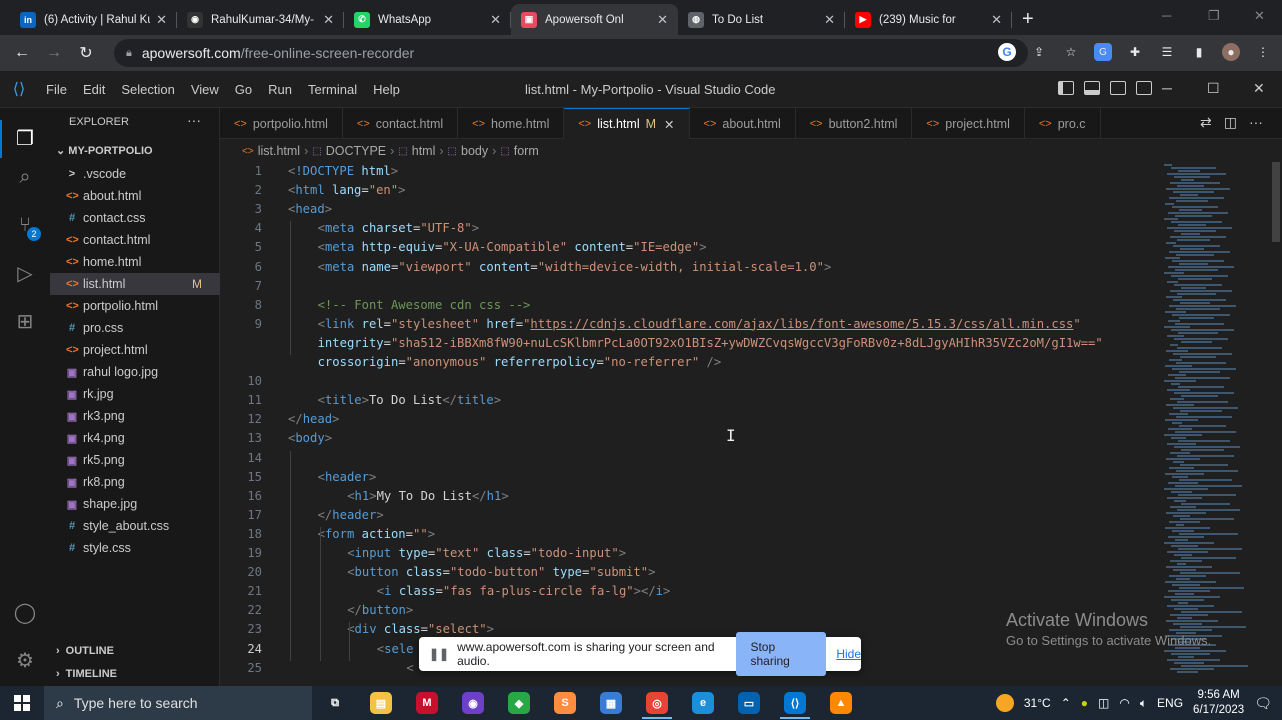 The width and height of the screenshot is (1282, 720). Describe the element at coordinates (26, 226) in the screenshot. I see `source-control-icon: ⑂ 2` at that location.